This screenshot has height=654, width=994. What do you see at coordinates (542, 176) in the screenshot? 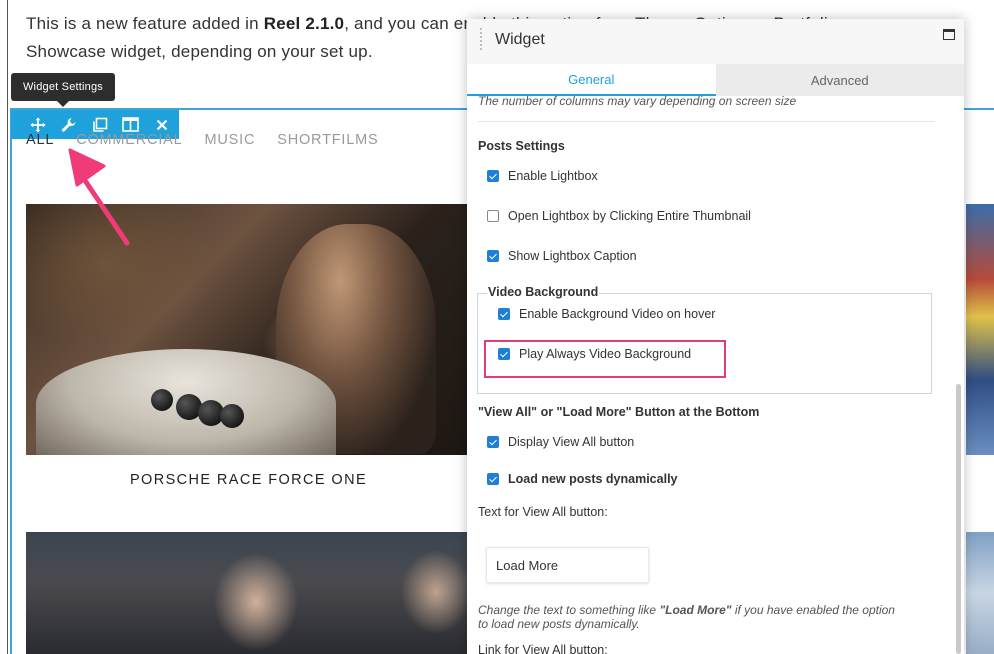
I see `enable-lightbox-option: Enable Lightbox` at bounding box center [542, 176].